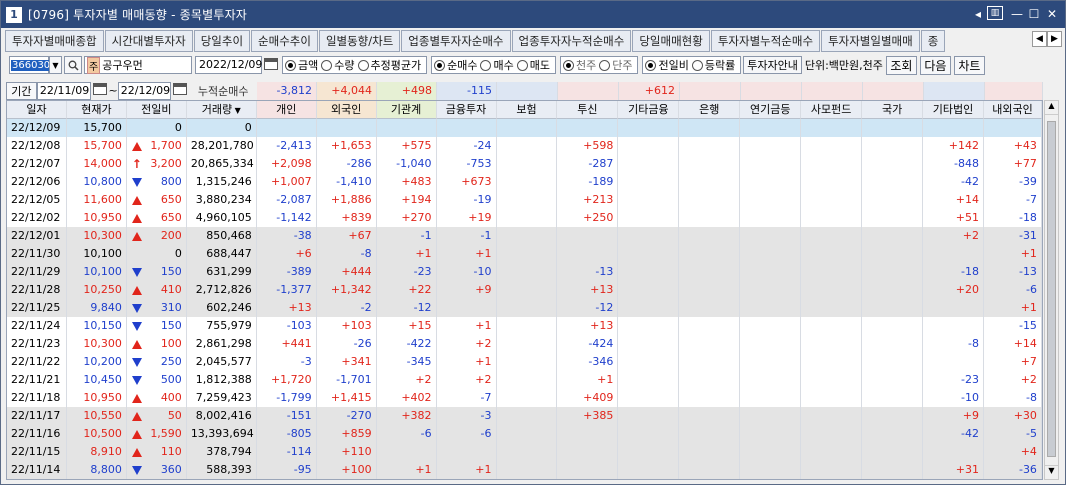 The image size is (1066, 485). Describe the element at coordinates (148, 41) in the screenshot. I see `tab-1: 시간대별투자자` at that location.